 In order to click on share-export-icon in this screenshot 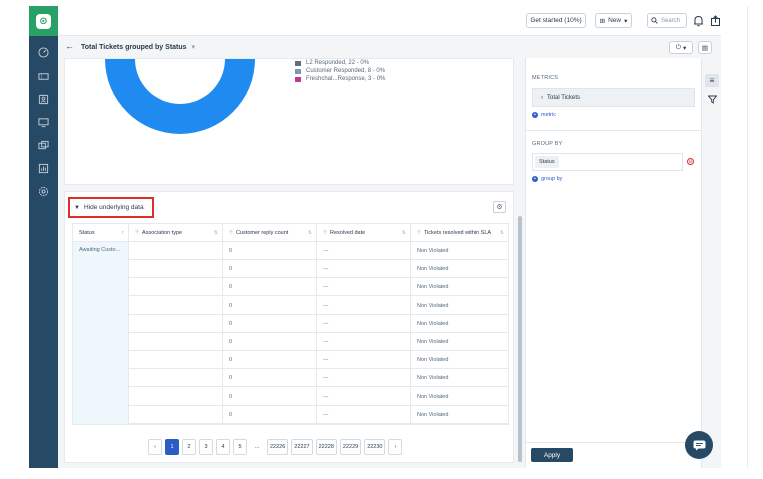, I will do `click(715, 20)`.